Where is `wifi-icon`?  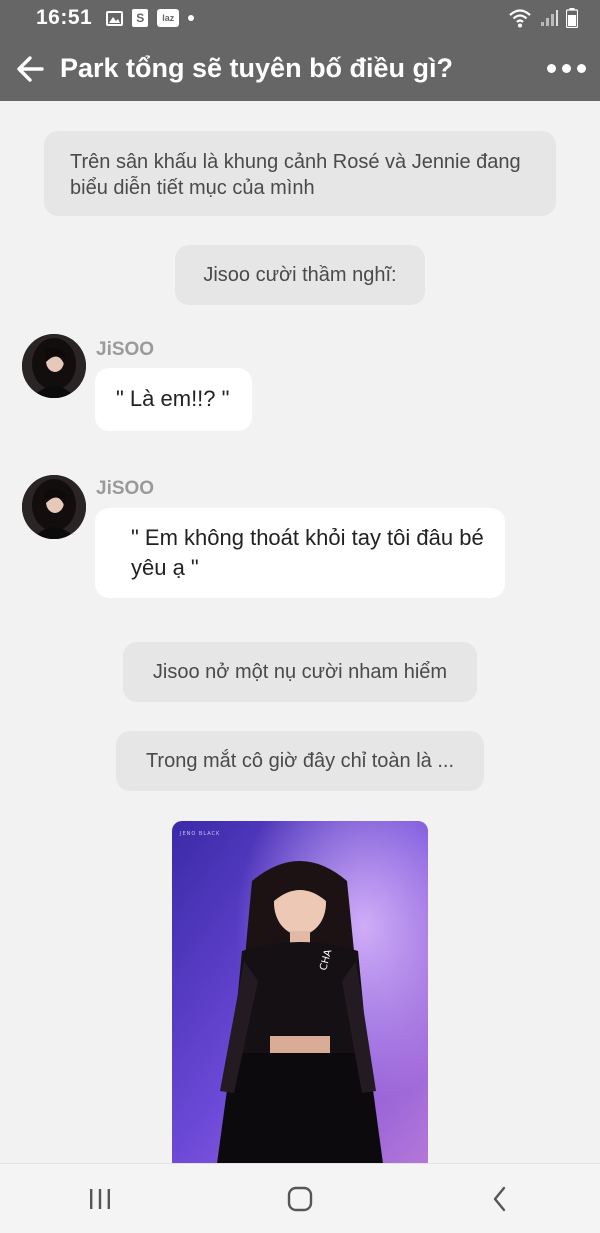 wifi-icon is located at coordinates (520, 18).